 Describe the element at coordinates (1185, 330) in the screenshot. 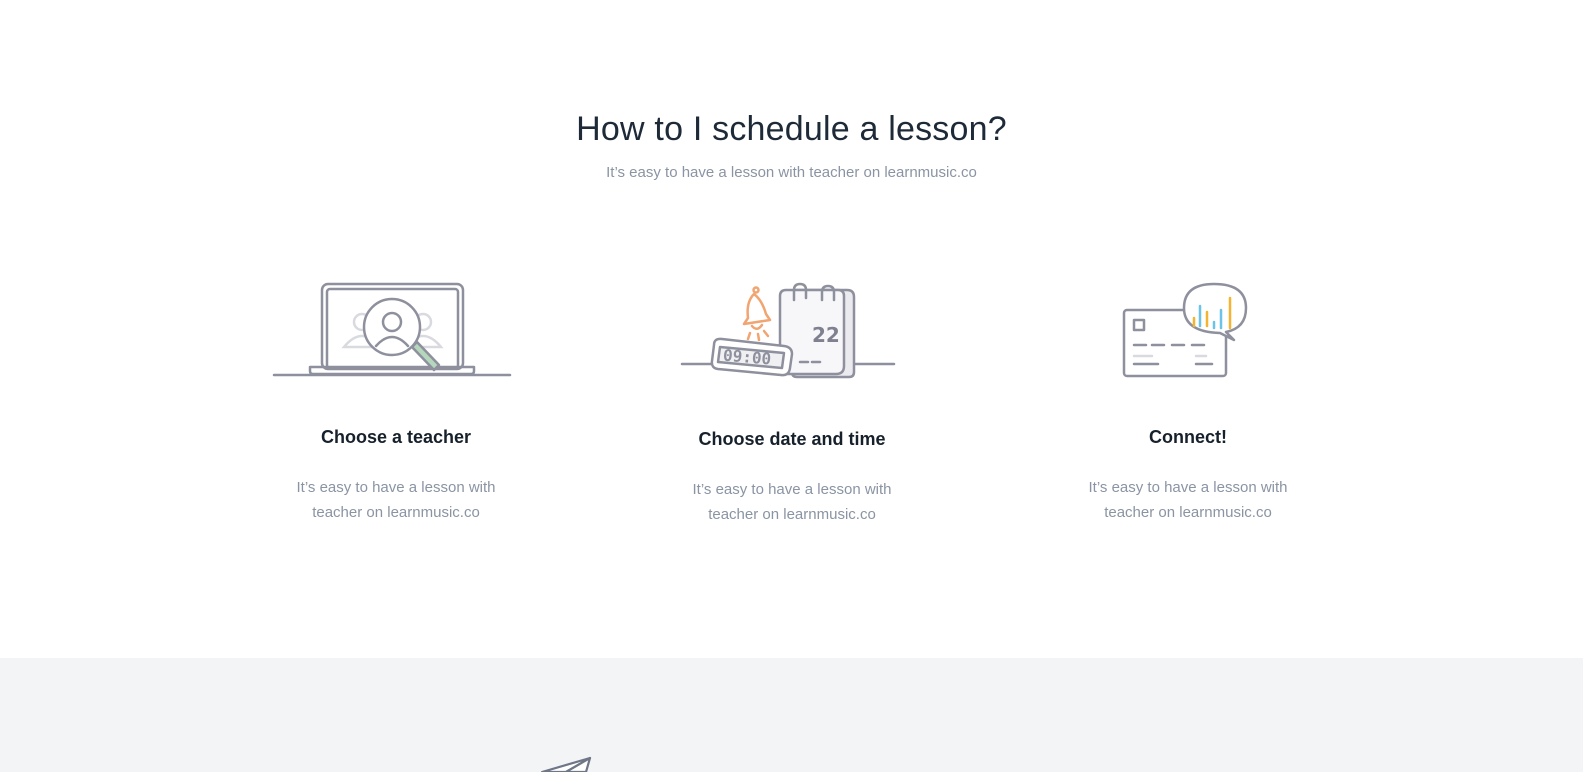

I see `card-chat-icon` at that location.